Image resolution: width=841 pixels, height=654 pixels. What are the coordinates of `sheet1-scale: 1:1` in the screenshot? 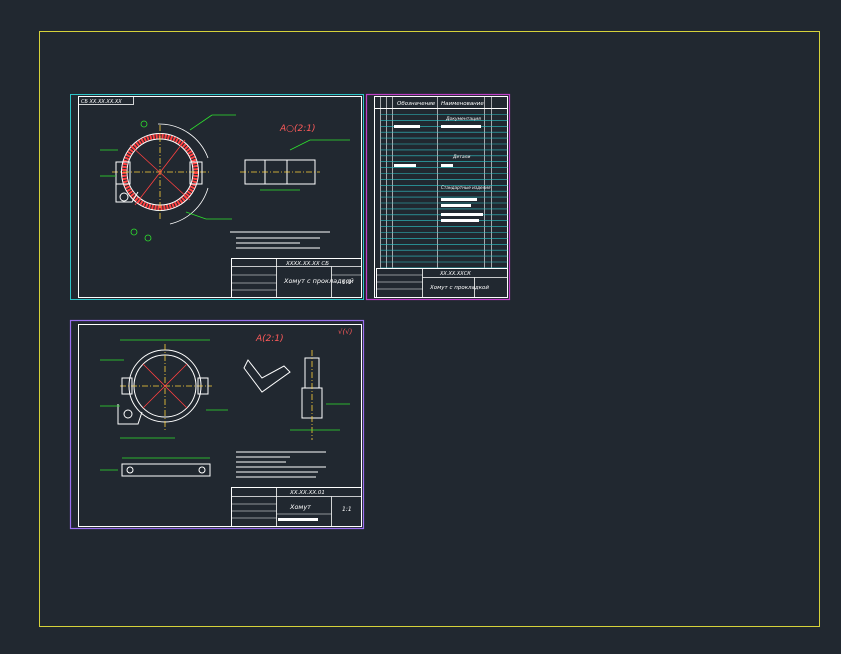 It's located at (347, 282).